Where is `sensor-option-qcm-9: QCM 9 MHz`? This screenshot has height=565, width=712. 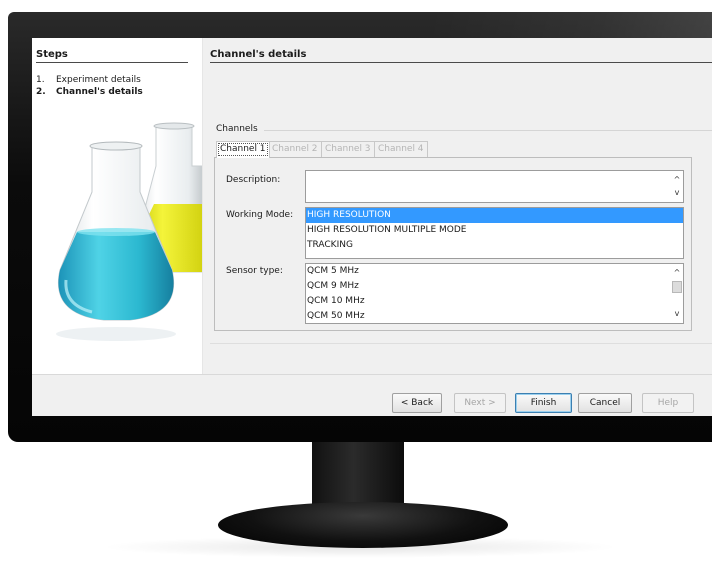 sensor-option-qcm-9: QCM 9 MHz is located at coordinates (494, 286).